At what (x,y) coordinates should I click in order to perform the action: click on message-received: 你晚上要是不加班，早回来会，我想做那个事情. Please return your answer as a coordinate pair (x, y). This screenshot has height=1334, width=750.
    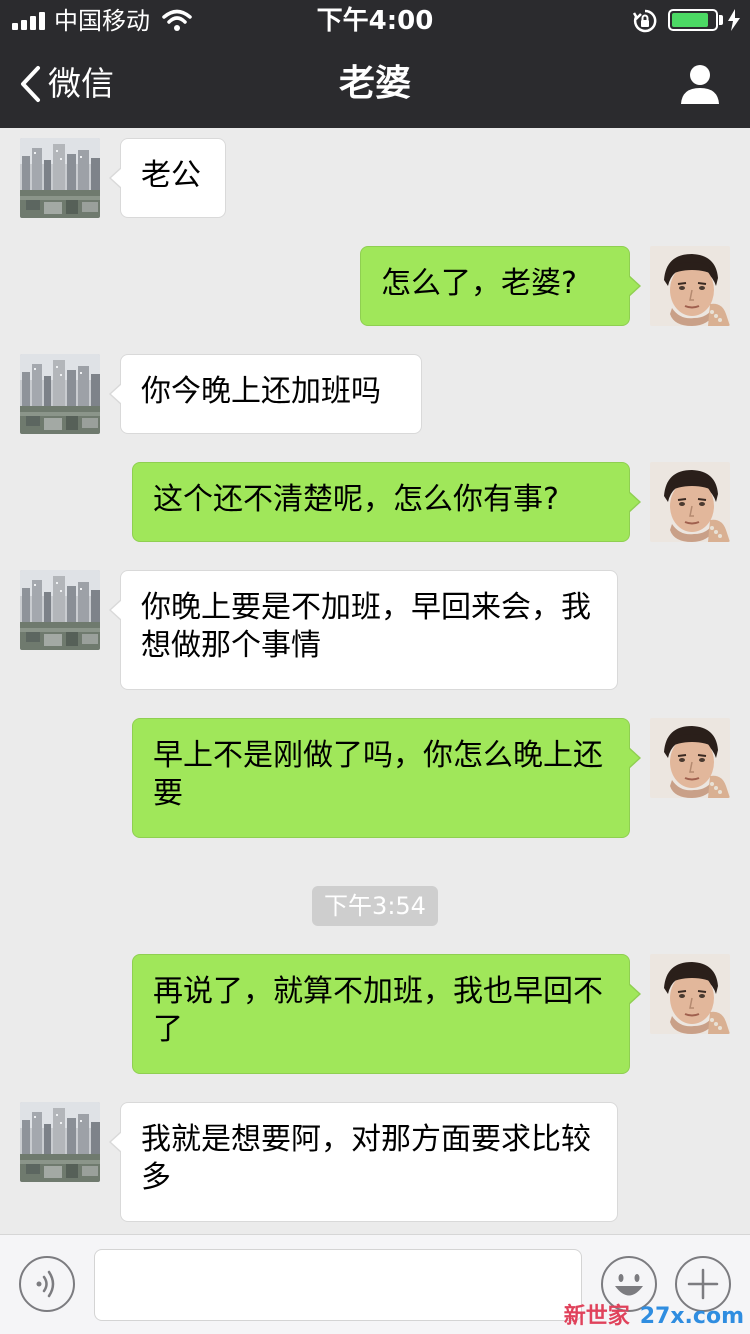
    Looking at the image, I should click on (375, 630).